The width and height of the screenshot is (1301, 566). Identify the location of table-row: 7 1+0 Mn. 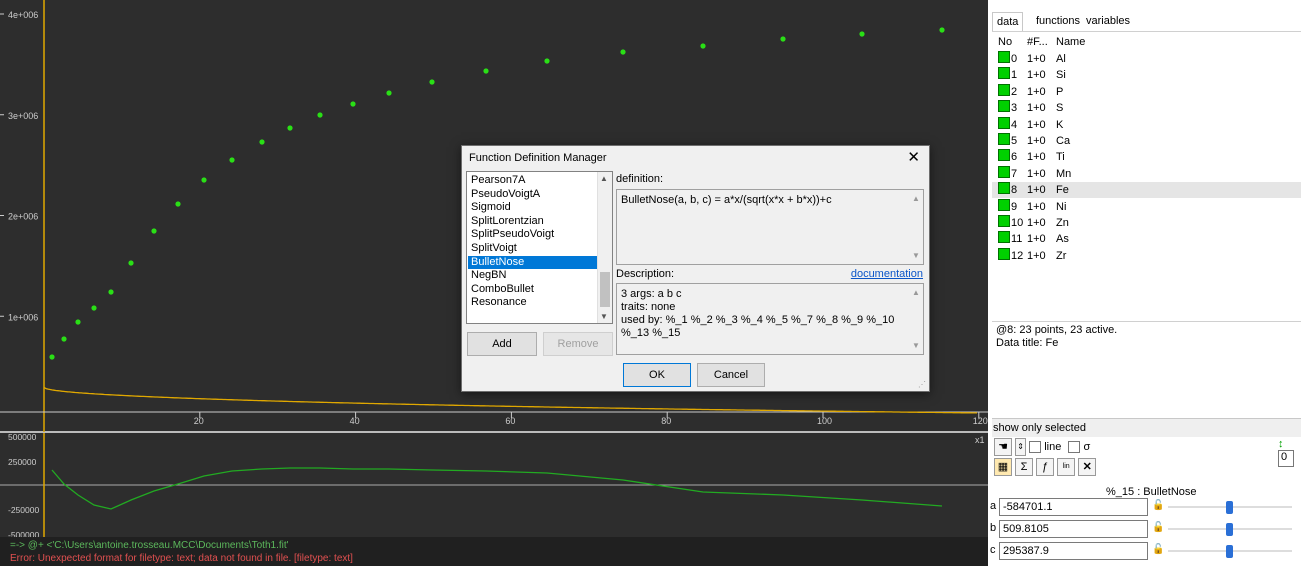
(1146, 173).